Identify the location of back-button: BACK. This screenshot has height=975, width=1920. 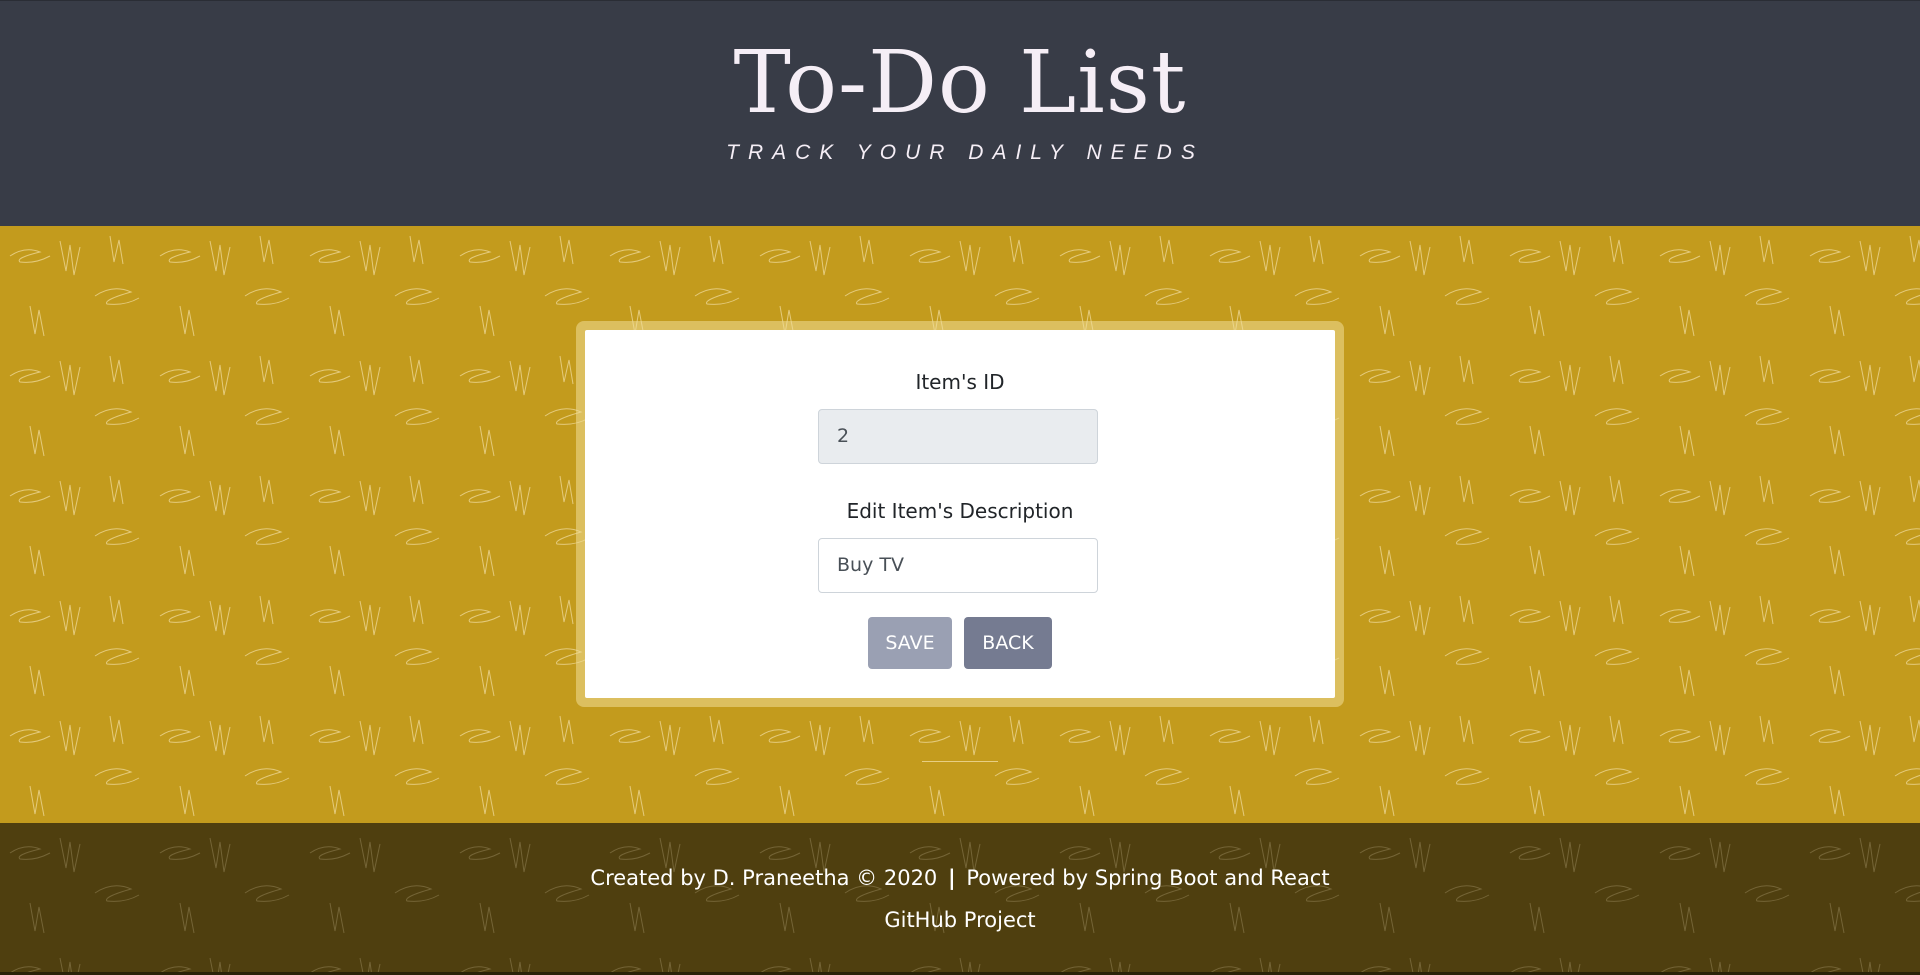
(1008, 643).